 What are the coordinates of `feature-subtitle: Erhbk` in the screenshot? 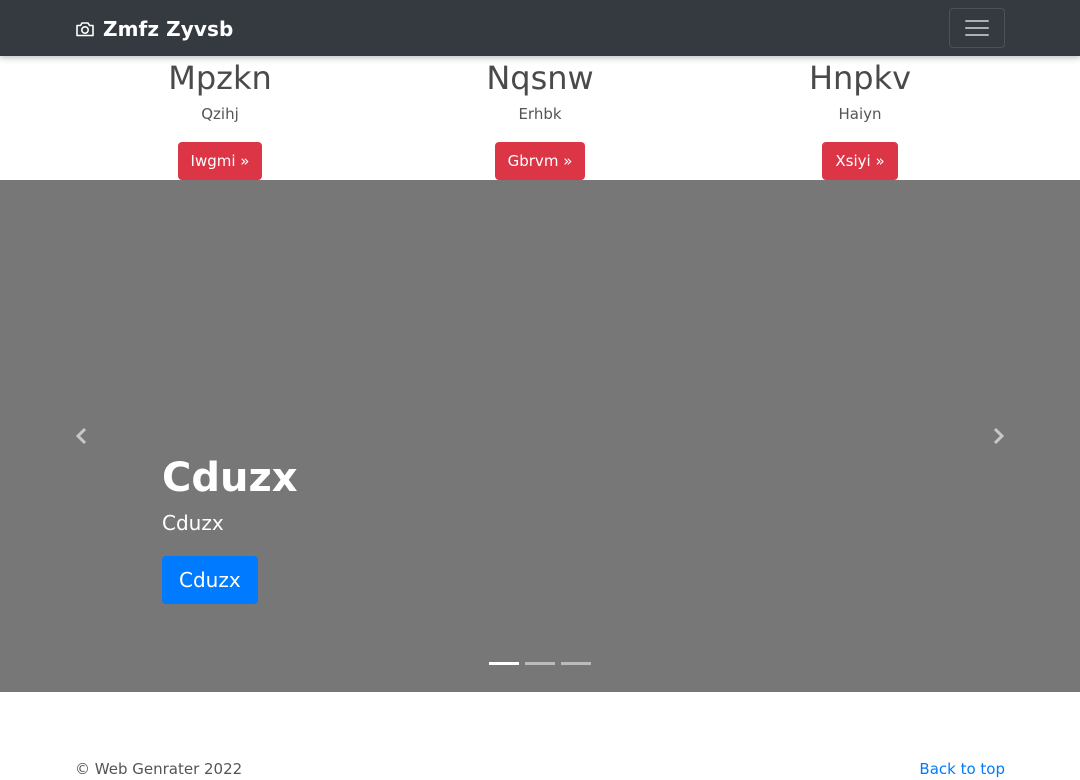 It's located at (540, 114).